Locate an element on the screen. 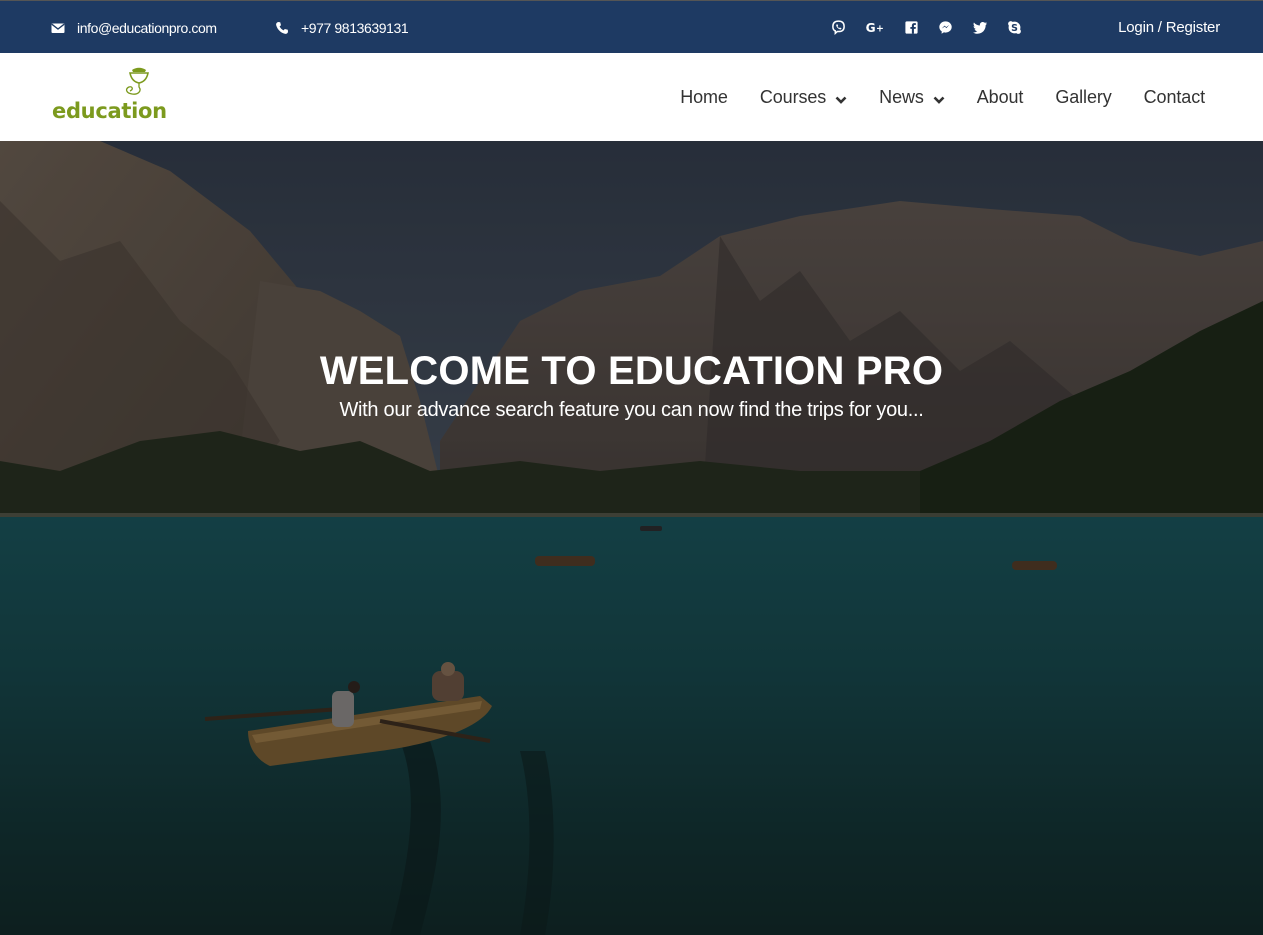 The width and height of the screenshot is (1263, 935). login-register-link: Login / Register is located at coordinates (1169, 27).